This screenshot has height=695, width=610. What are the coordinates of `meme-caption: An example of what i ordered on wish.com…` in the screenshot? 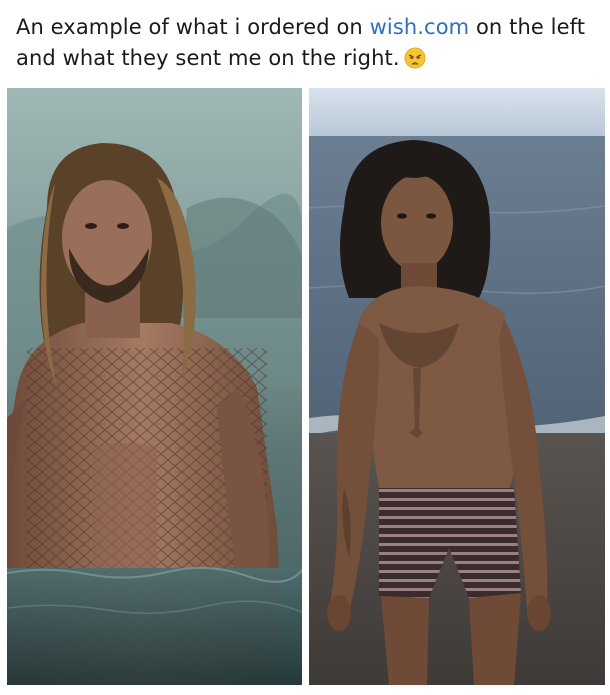 It's located at (311, 43).